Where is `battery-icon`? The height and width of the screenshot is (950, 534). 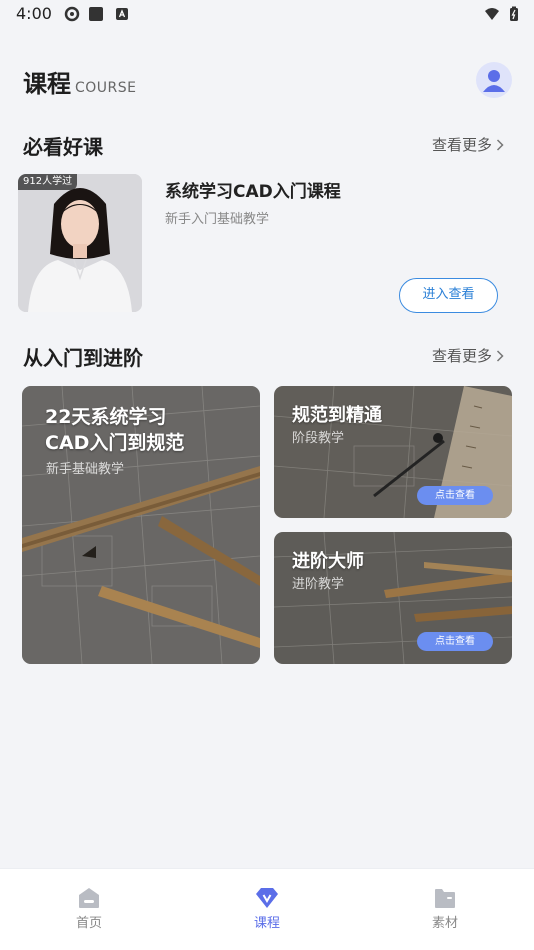 battery-icon is located at coordinates (514, 13).